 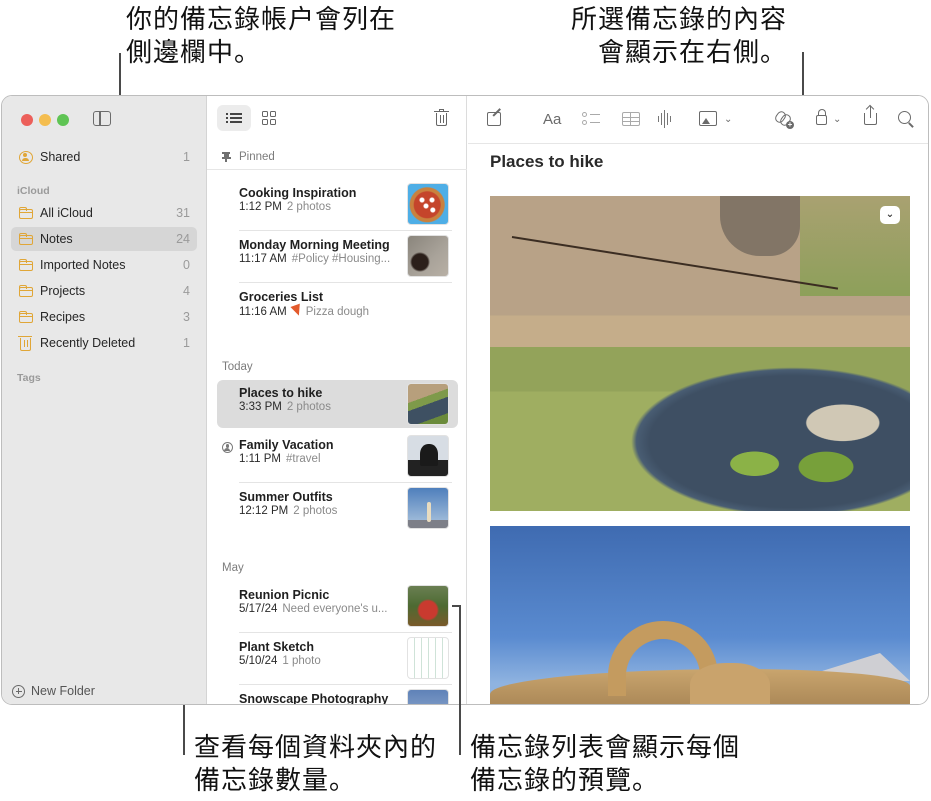 What do you see at coordinates (183, 213) in the screenshot?
I see `sidebar-item-count: 31` at bounding box center [183, 213].